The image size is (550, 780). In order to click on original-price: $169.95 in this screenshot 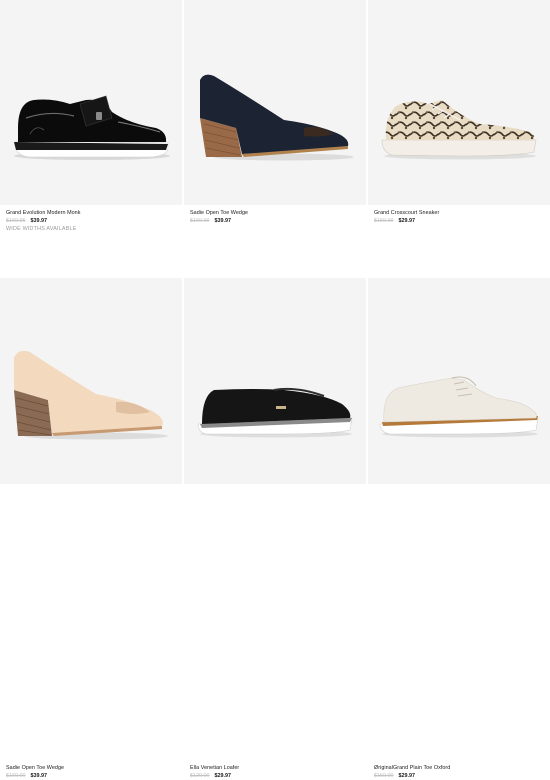, I will do `click(16, 221)`.